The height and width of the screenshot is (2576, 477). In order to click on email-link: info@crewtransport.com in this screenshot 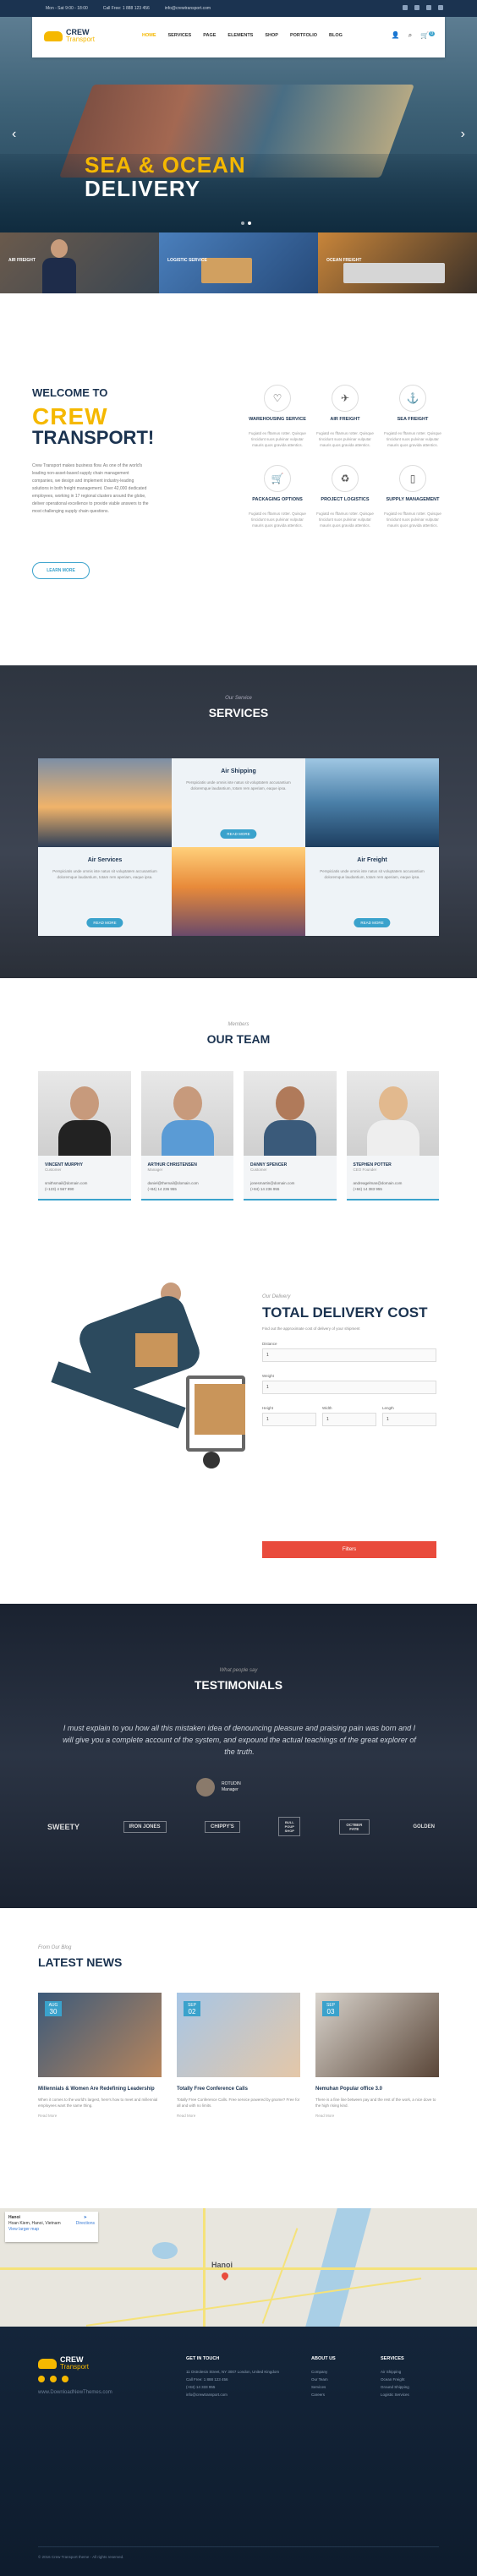, I will do `click(188, 8)`.